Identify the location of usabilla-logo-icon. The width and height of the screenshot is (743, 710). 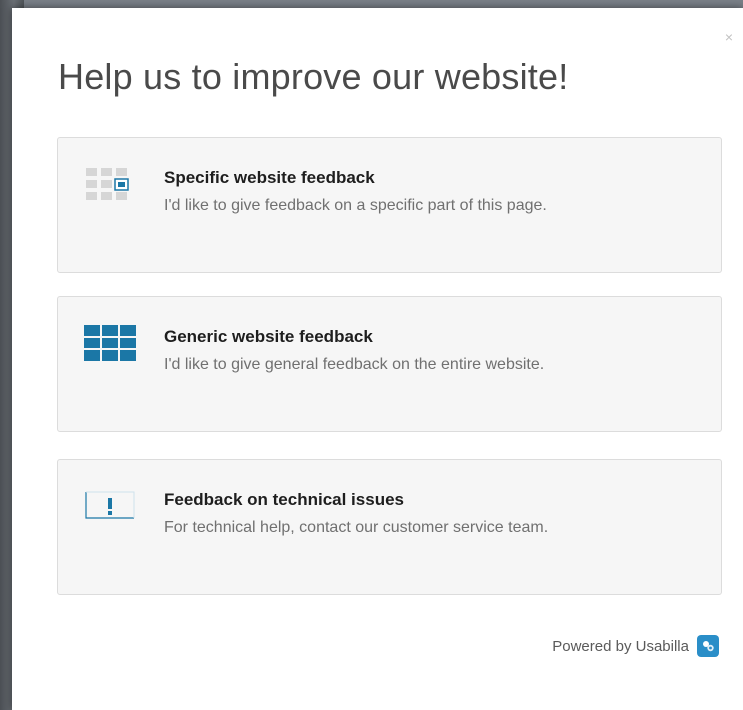
(708, 646).